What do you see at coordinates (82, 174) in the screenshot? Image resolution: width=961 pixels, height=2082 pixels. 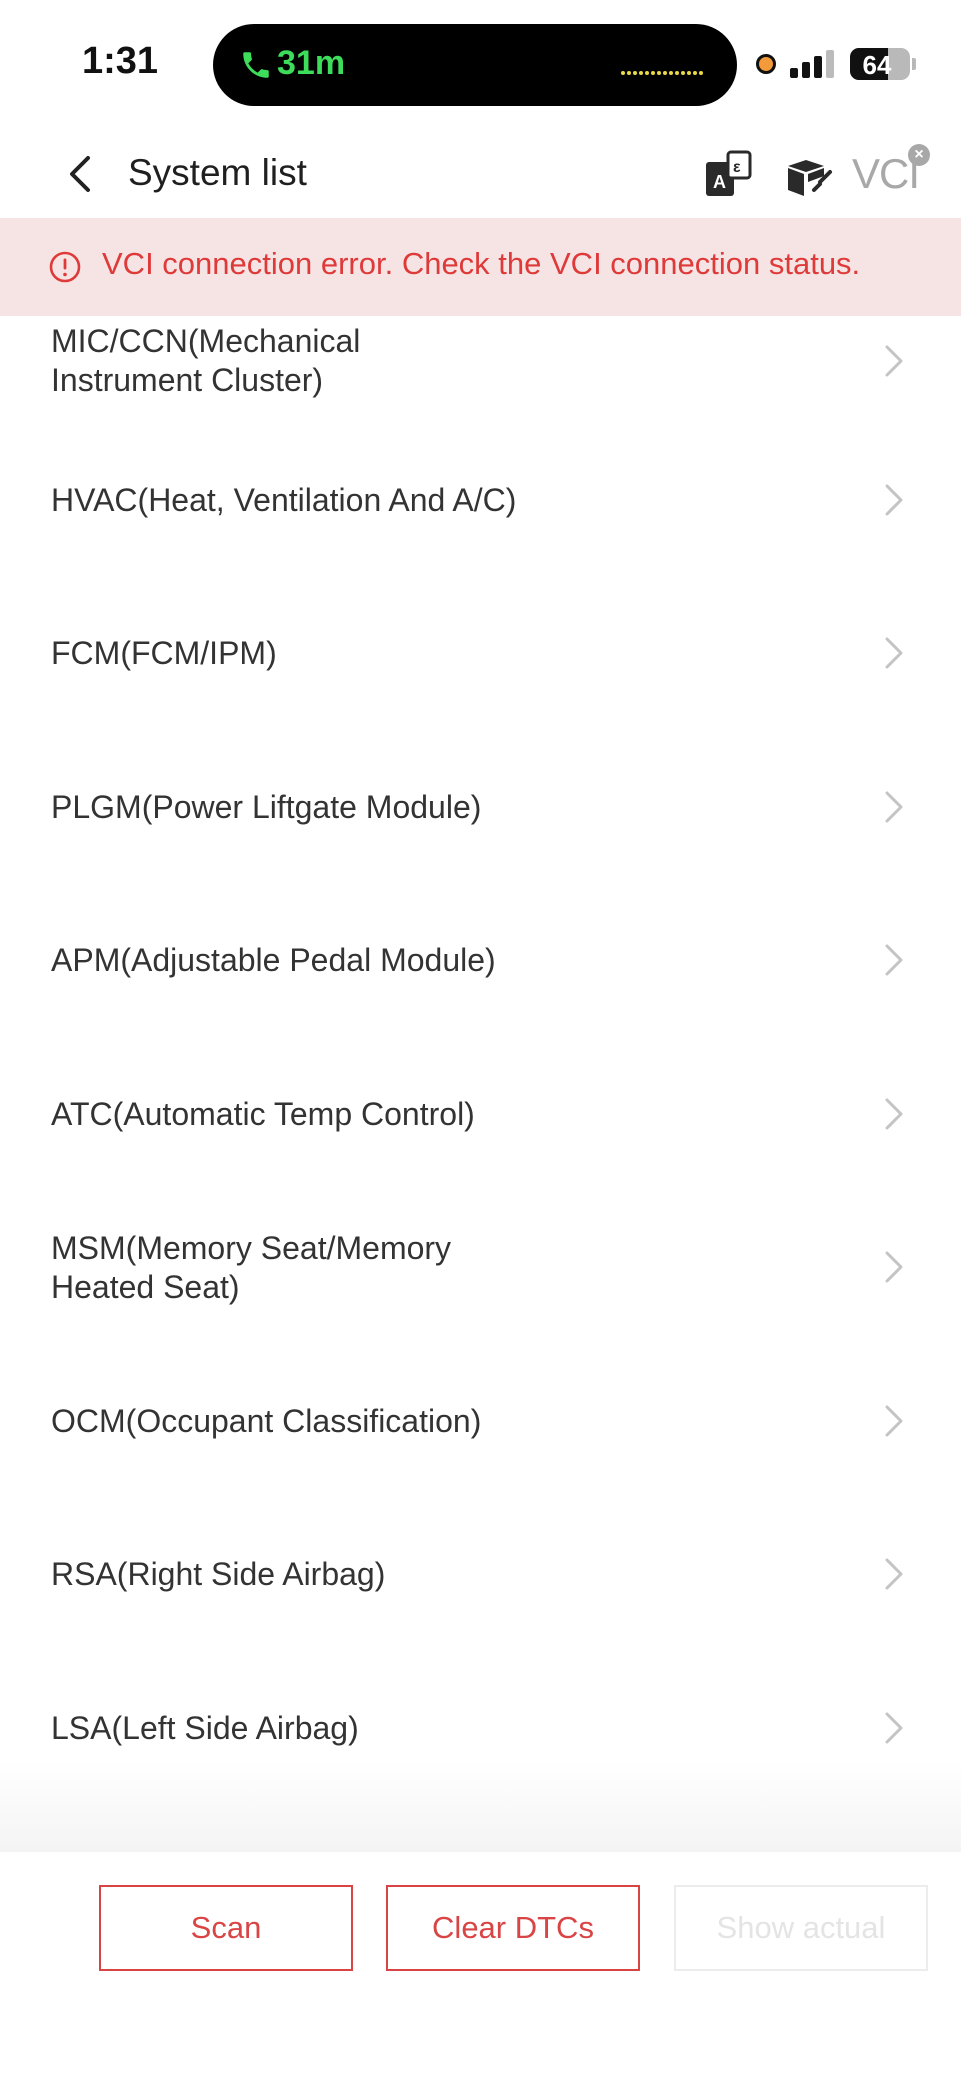 I see `back-arrow-icon` at bounding box center [82, 174].